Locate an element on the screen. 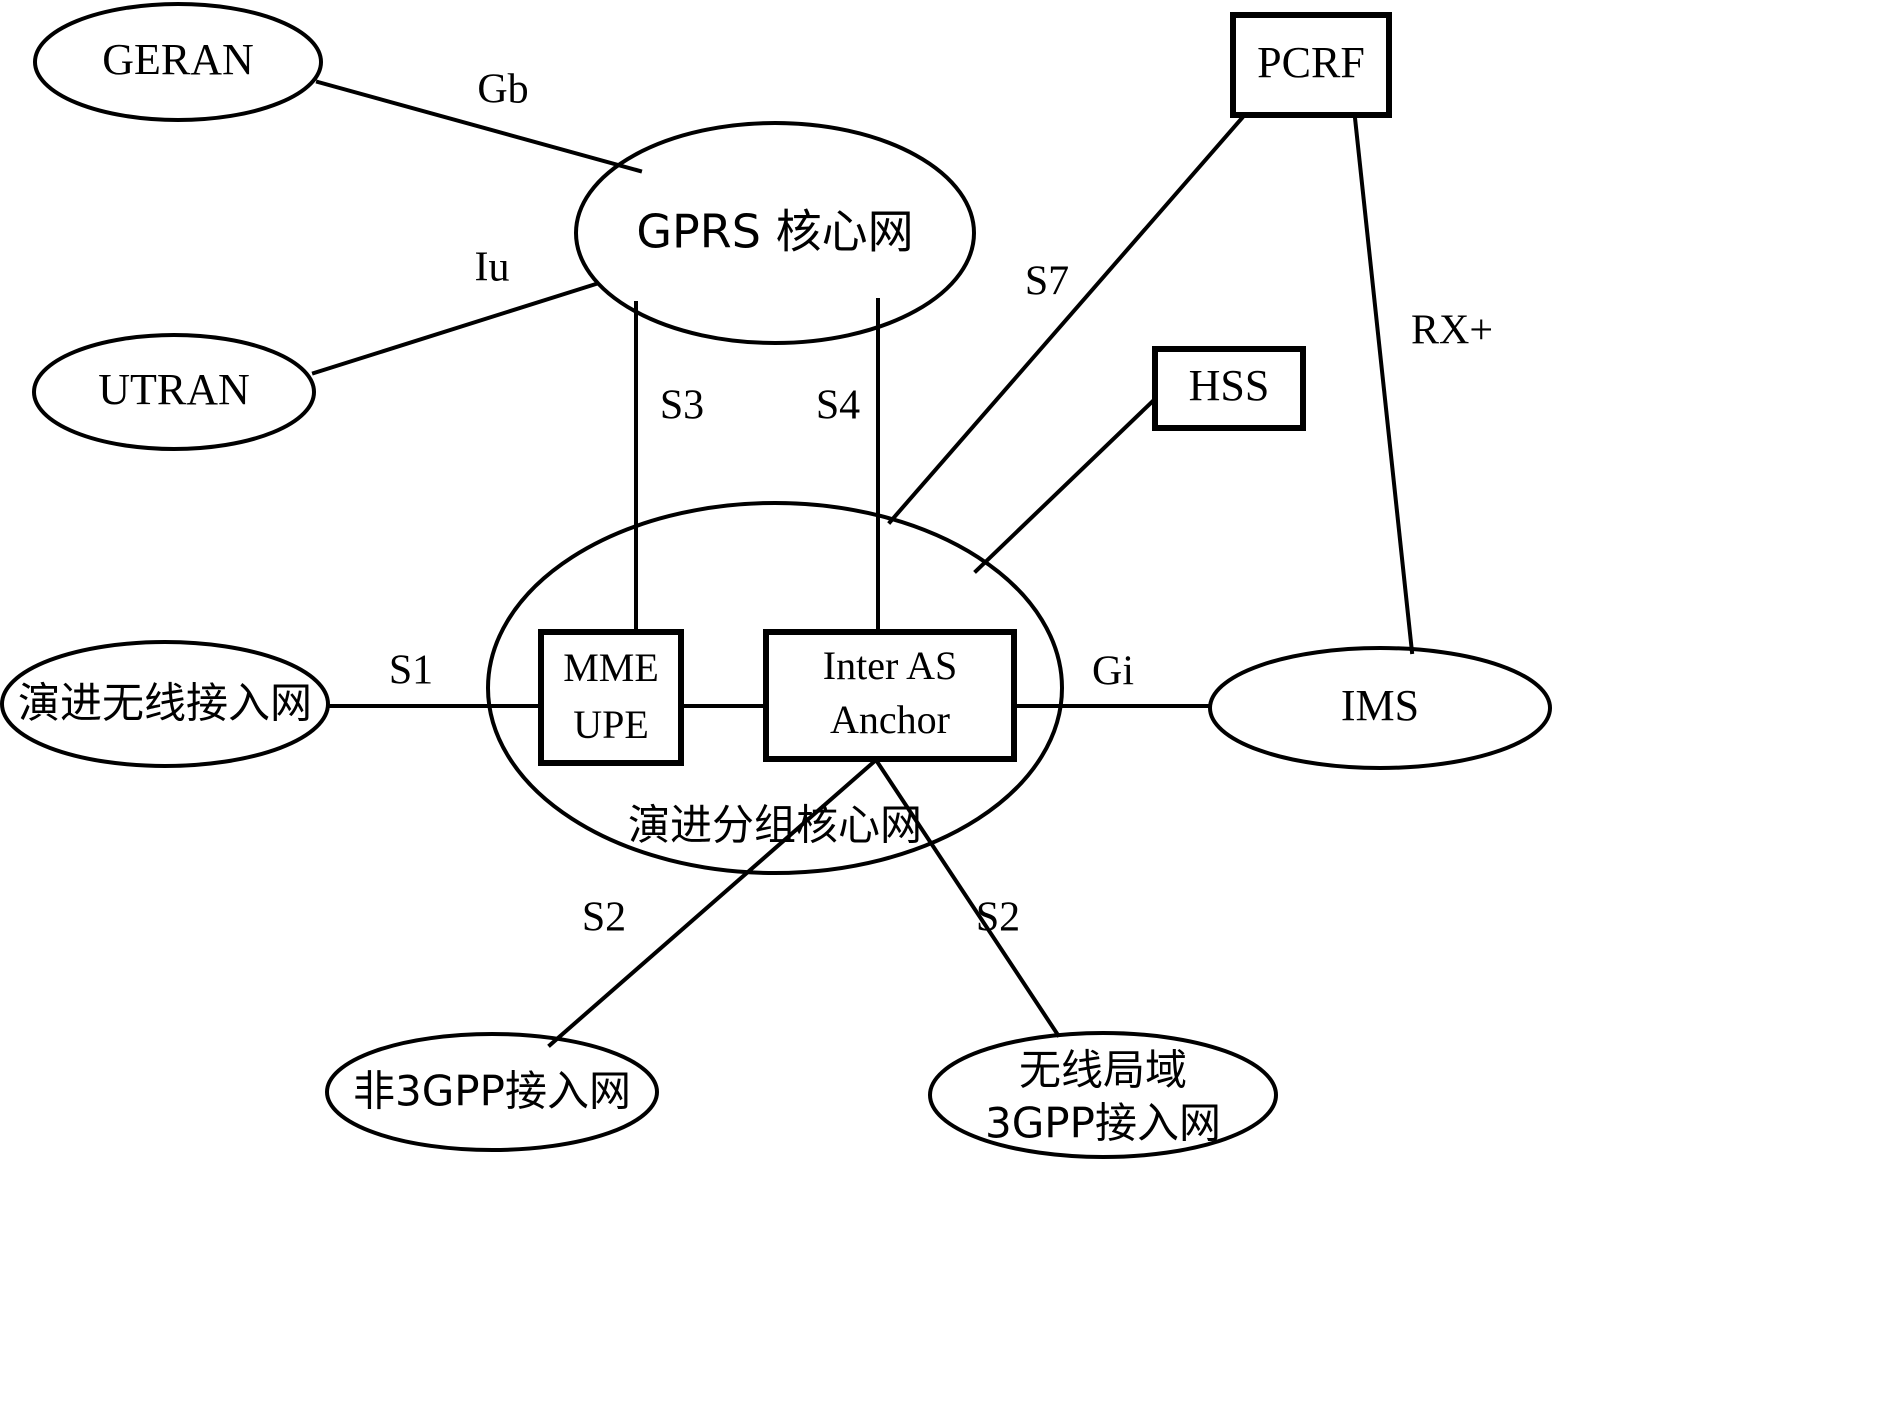  edge-label-s2-left: S2 is located at coordinates (604, 918).